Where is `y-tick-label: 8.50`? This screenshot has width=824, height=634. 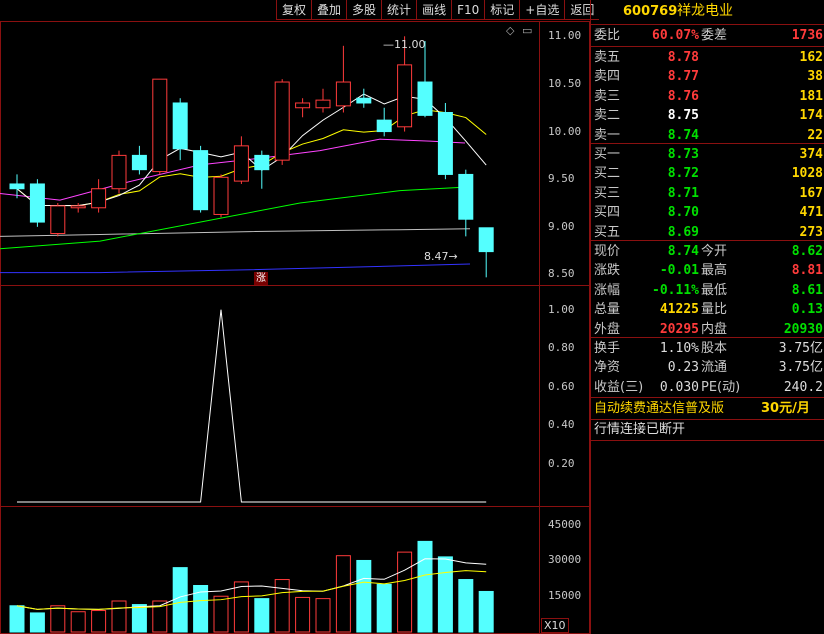
y-tick-label: 8.50 is located at coordinates (561, 274).